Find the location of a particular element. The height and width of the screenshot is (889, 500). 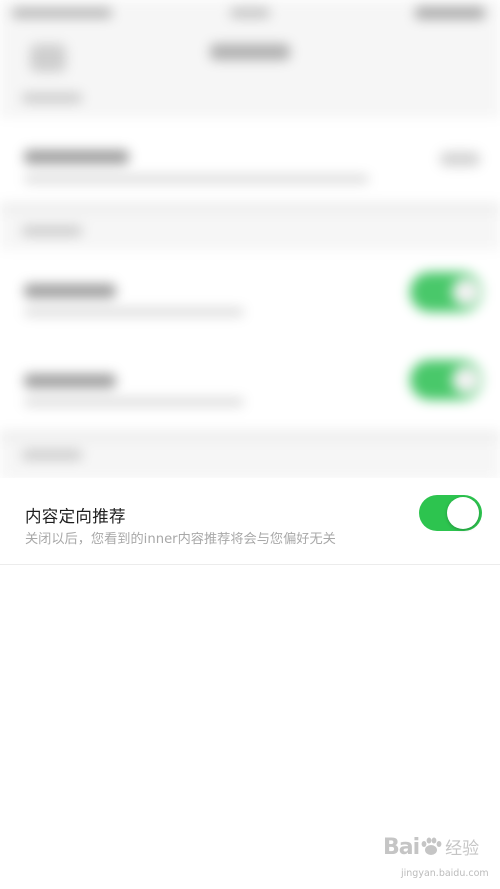

settings-card is located at coordinates (250, 160).